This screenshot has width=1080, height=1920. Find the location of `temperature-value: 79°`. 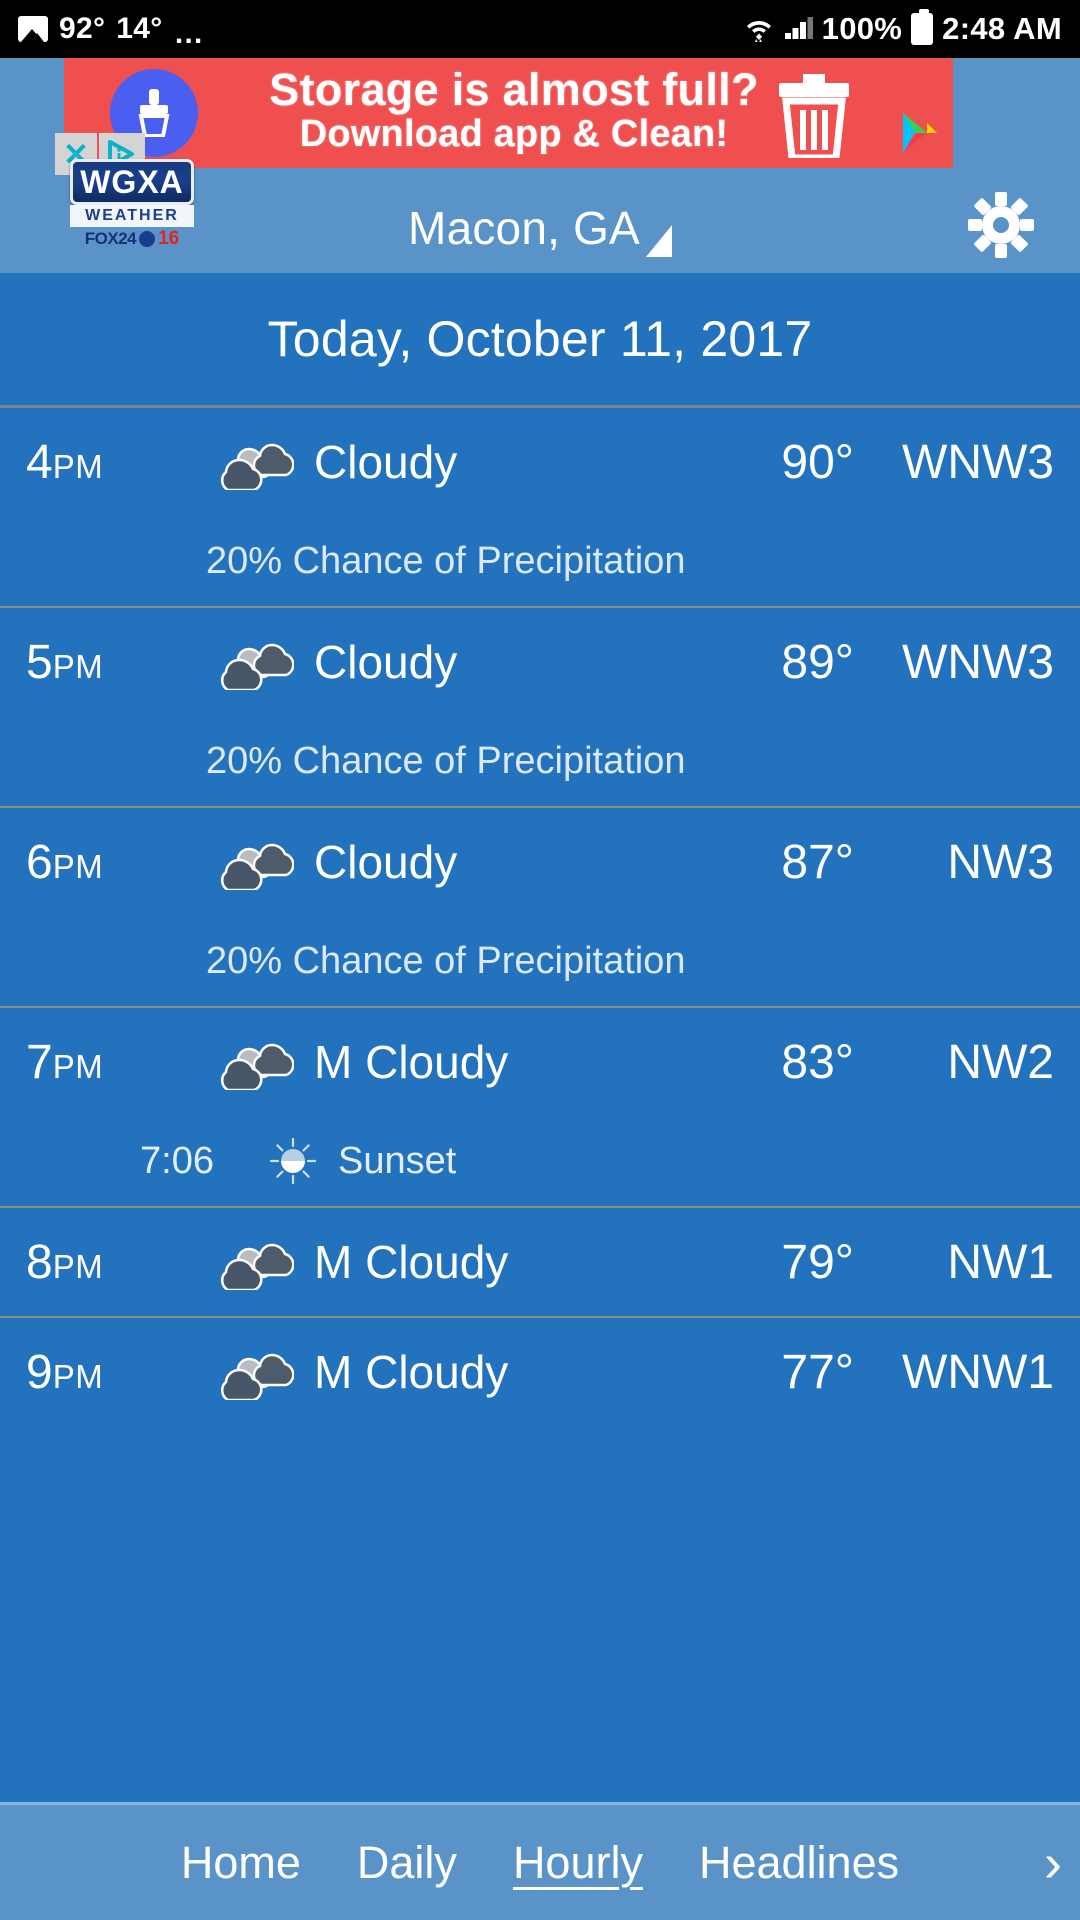

temperature-value: 79° is located at coordinates (817, 1262).